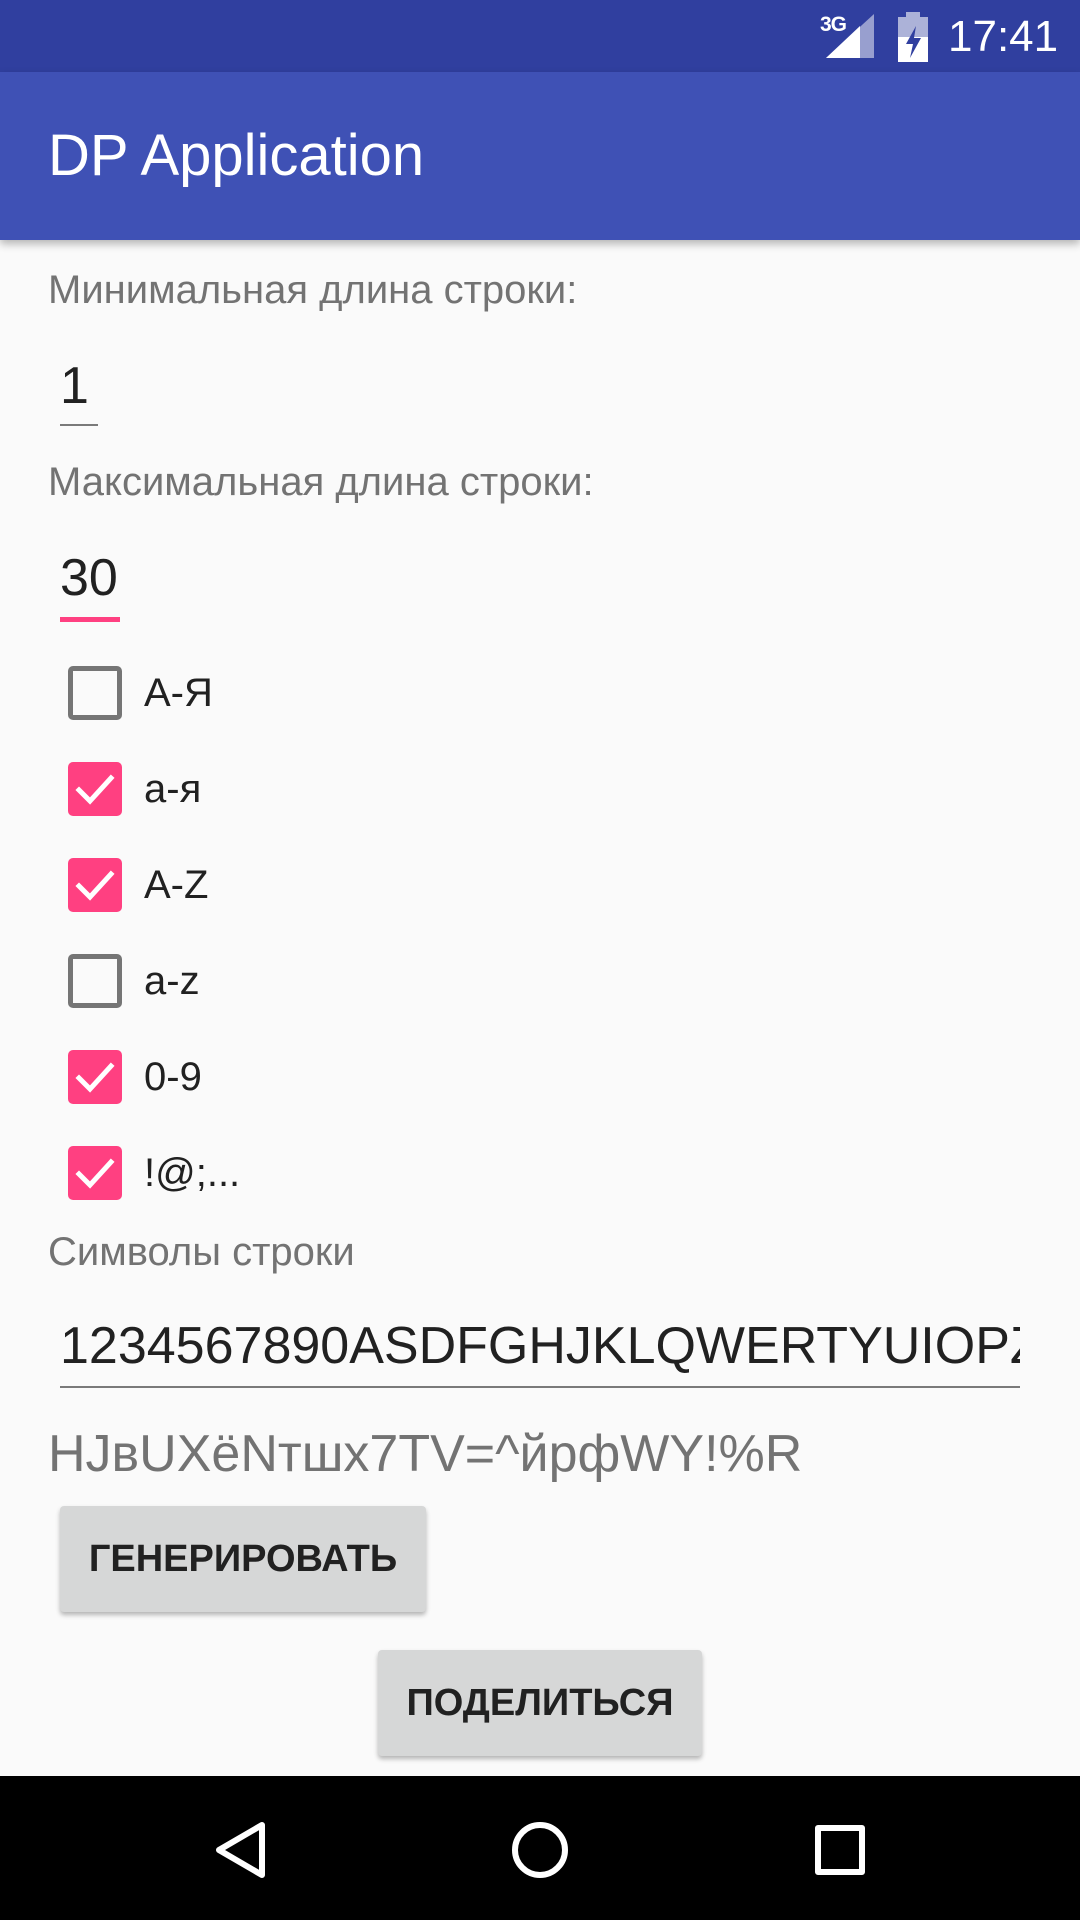  What do you see at coordinates (243, 1559) in the screenshot?
I see `generate-button: ГЕНЕРИРОВАТЬ` at bounding box center [243, 1559].